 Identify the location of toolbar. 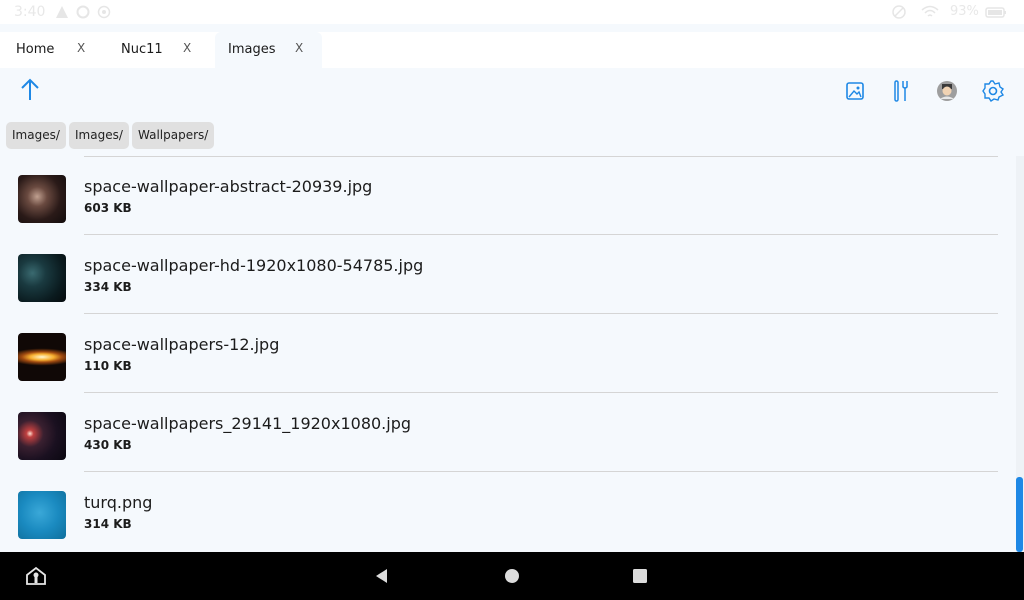
(512, 92).